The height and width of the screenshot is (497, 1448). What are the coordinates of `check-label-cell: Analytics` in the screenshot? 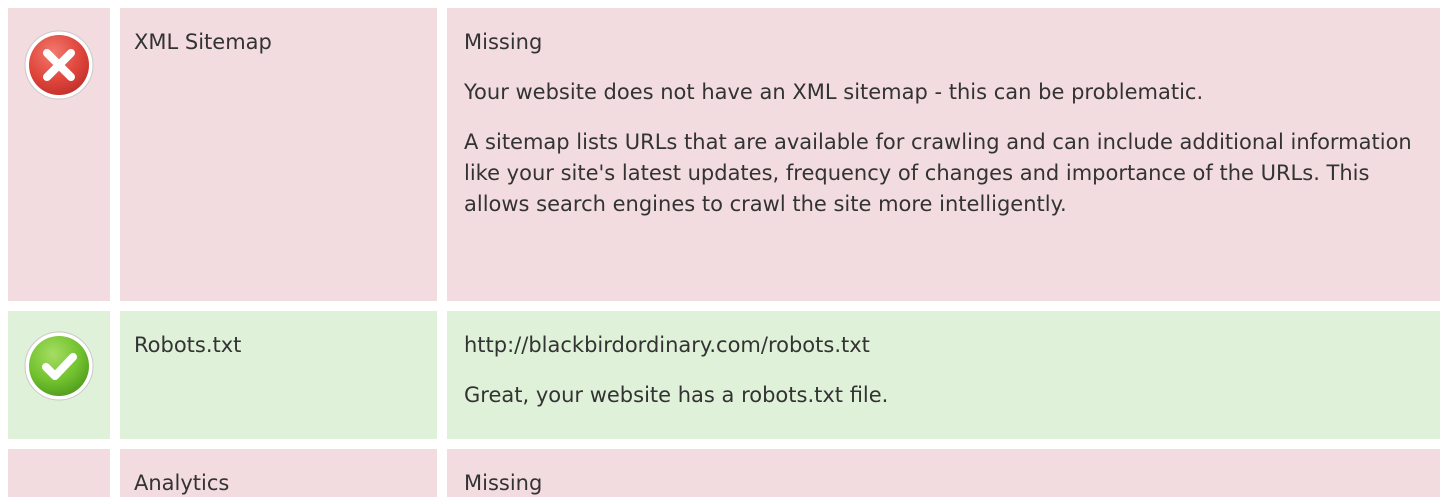 It's located at (278, 473).